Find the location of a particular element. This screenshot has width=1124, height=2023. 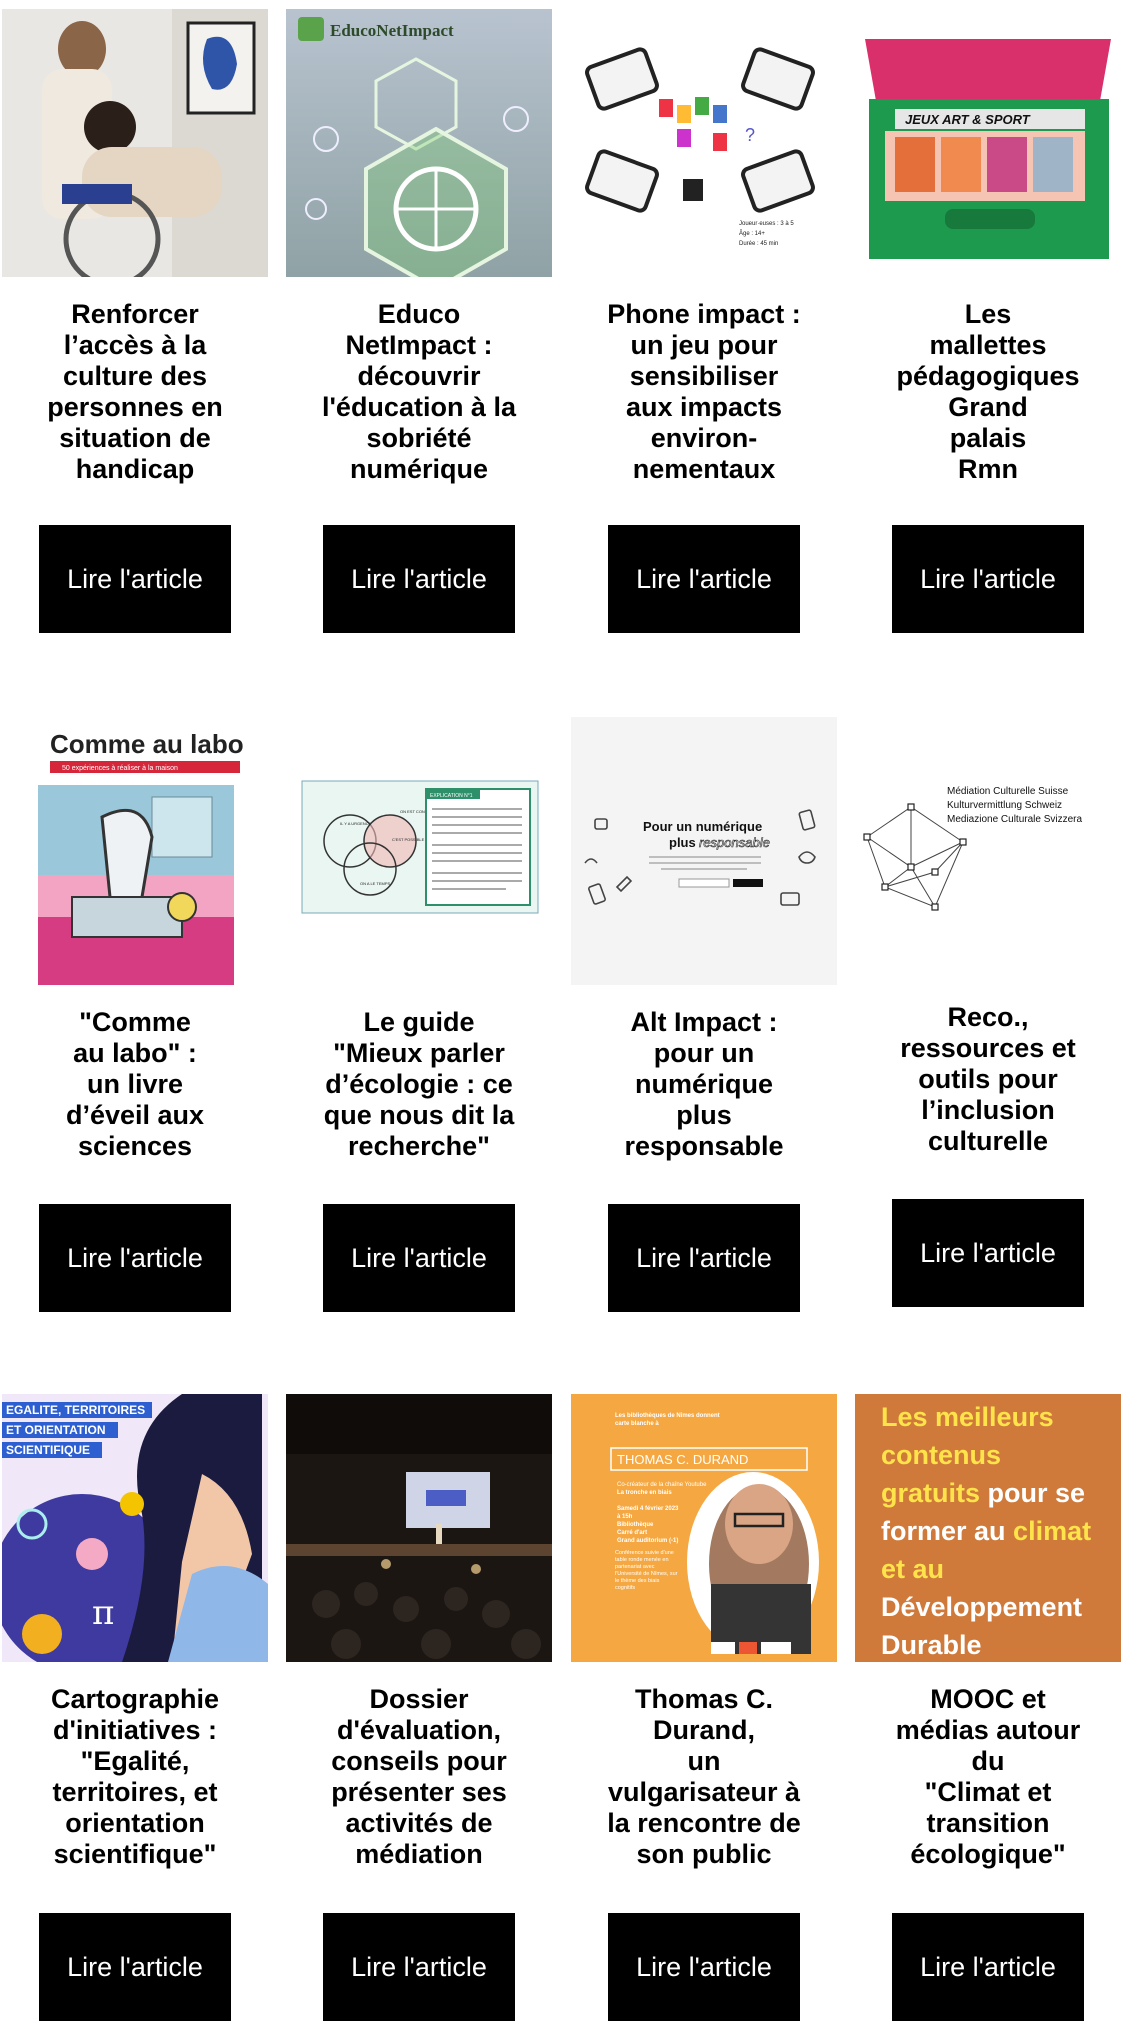

svg-text: SCIENTIFIQUE is located at coordinates (48, 1450).